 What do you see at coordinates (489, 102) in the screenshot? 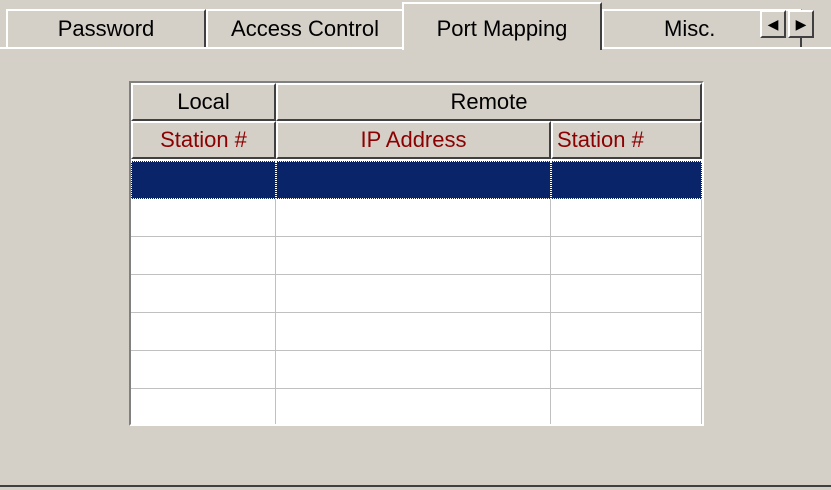
I see `group-header-remote: Remote` at bounding box center [489, 102].